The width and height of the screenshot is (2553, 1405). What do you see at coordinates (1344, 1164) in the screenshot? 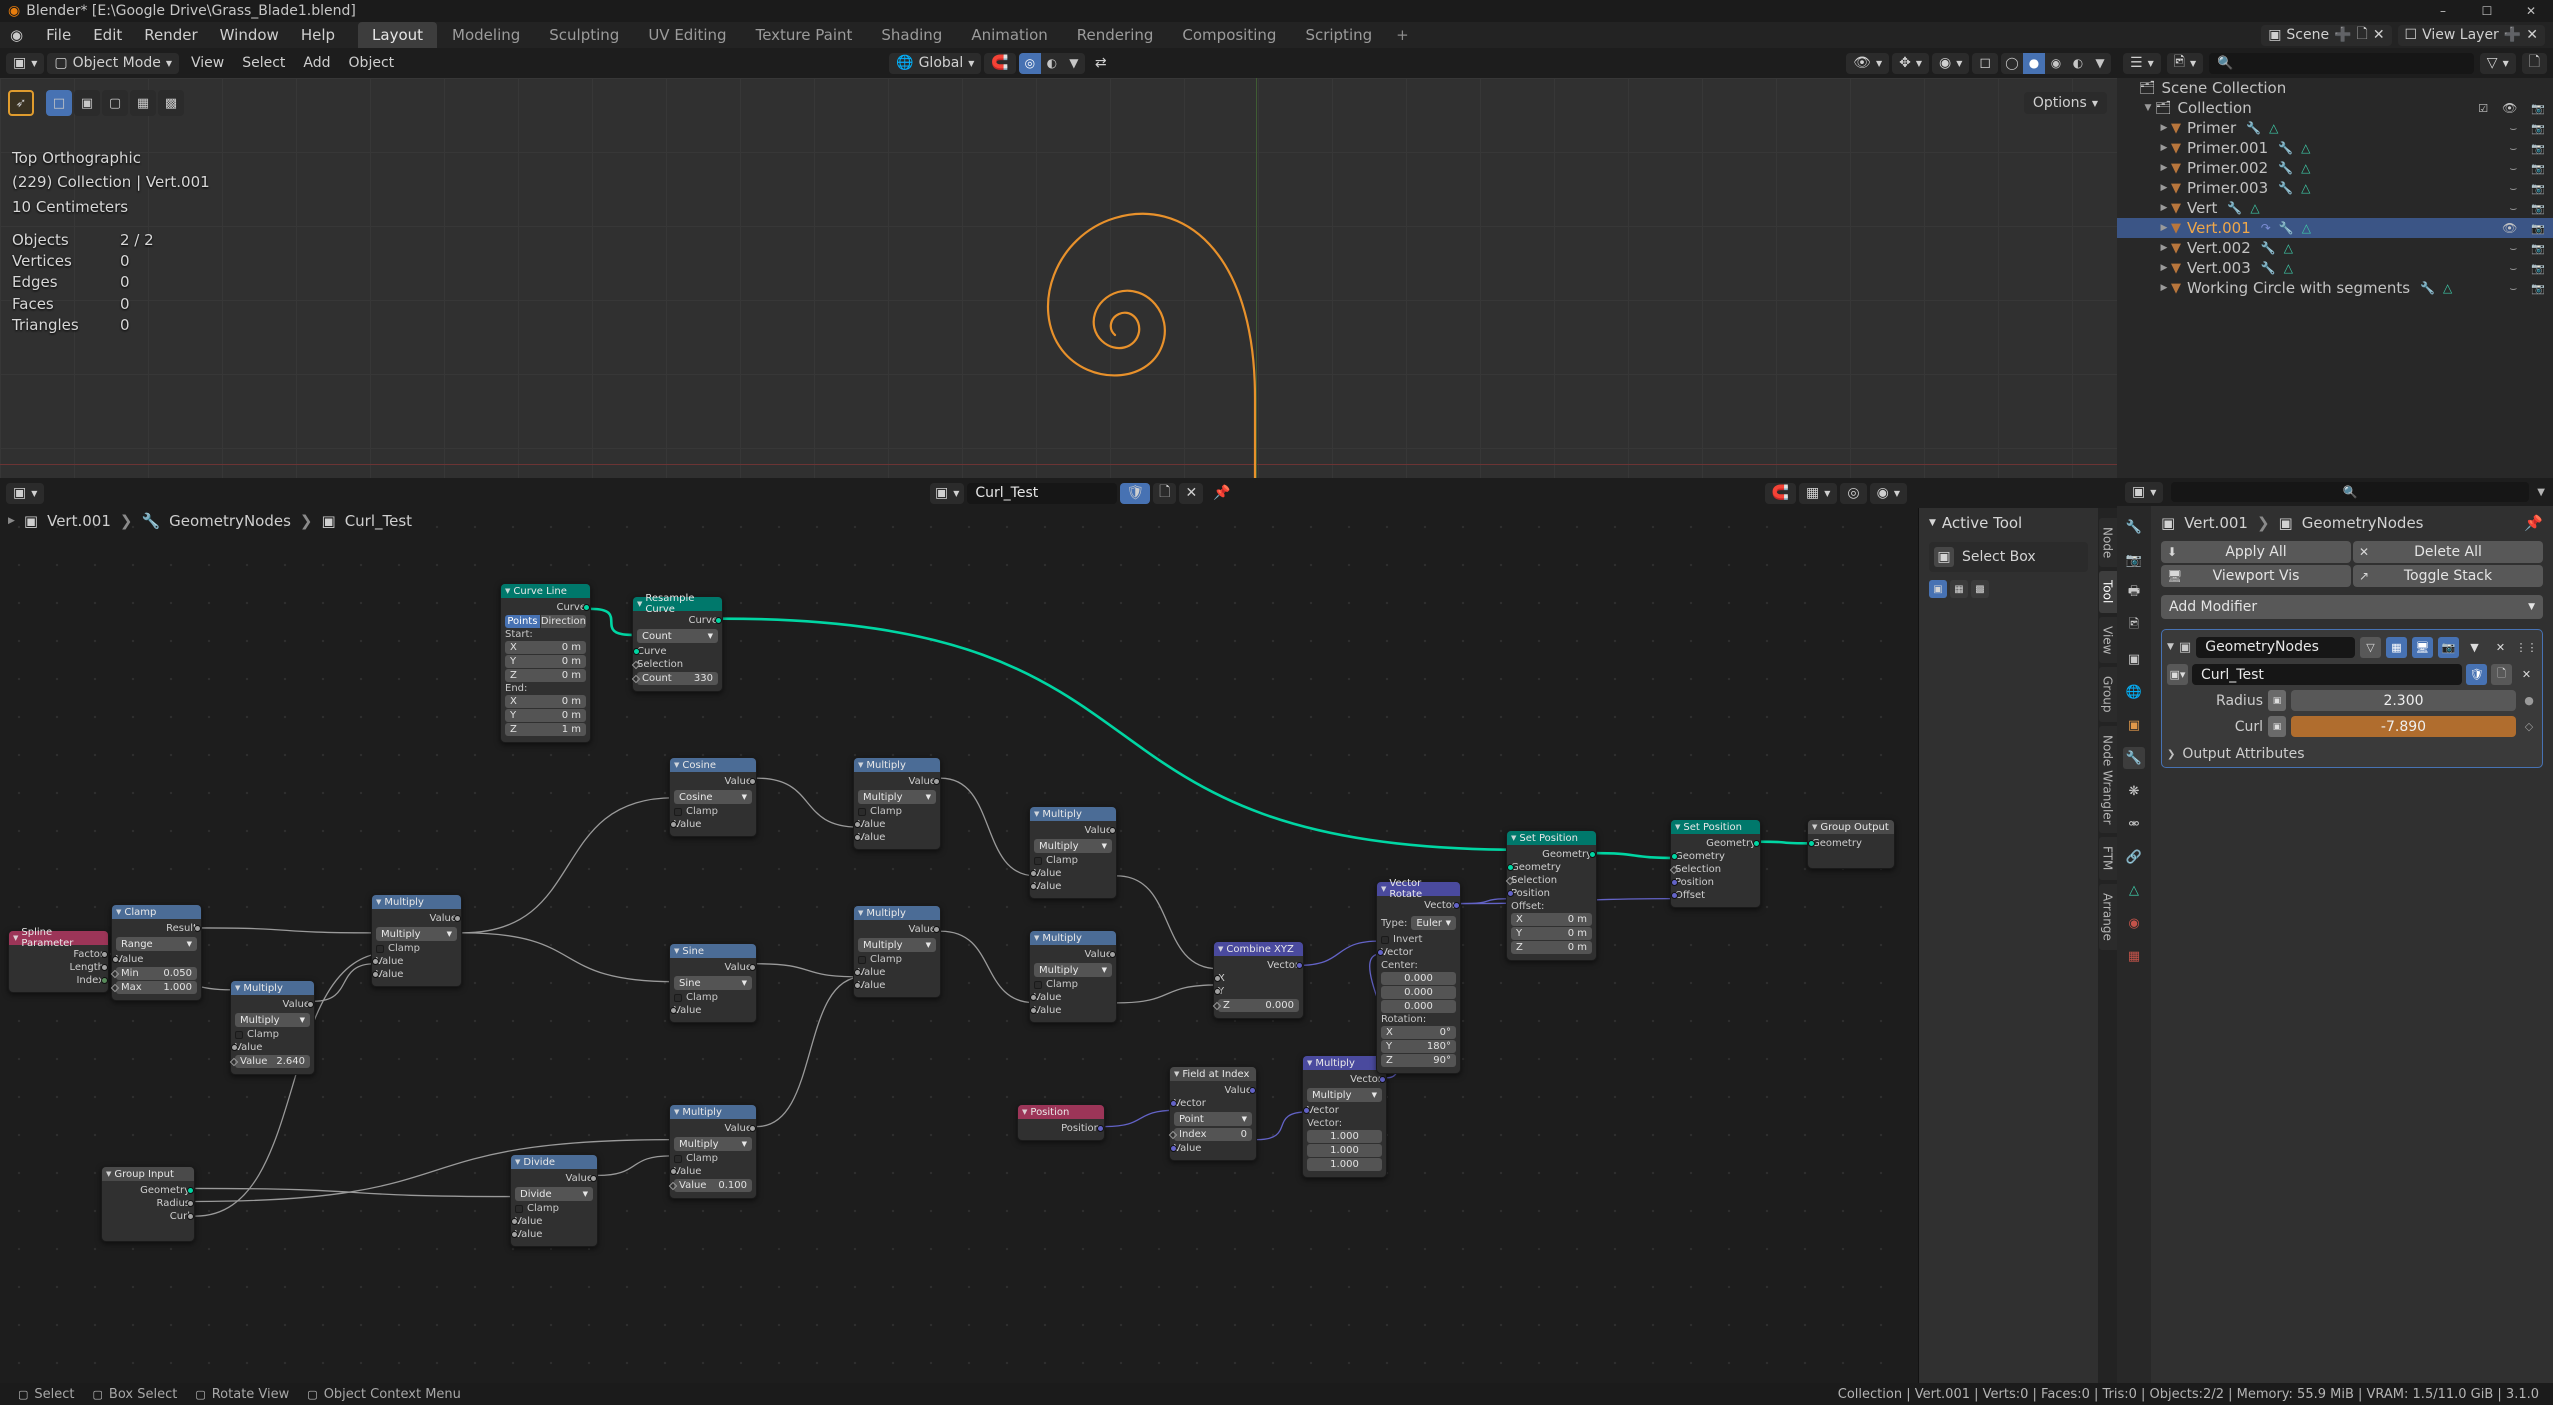
I see `node-value-field: 1.000` at bounding box center [1344, 1164].